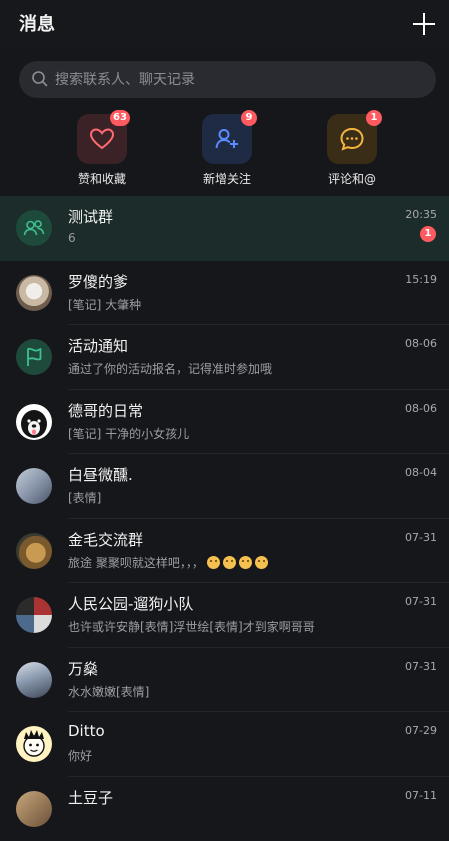  What do you see at coordinates (421, 730) in the screenshot?
I see `conversation-time: 07-29` at bounding box center [421, 730].